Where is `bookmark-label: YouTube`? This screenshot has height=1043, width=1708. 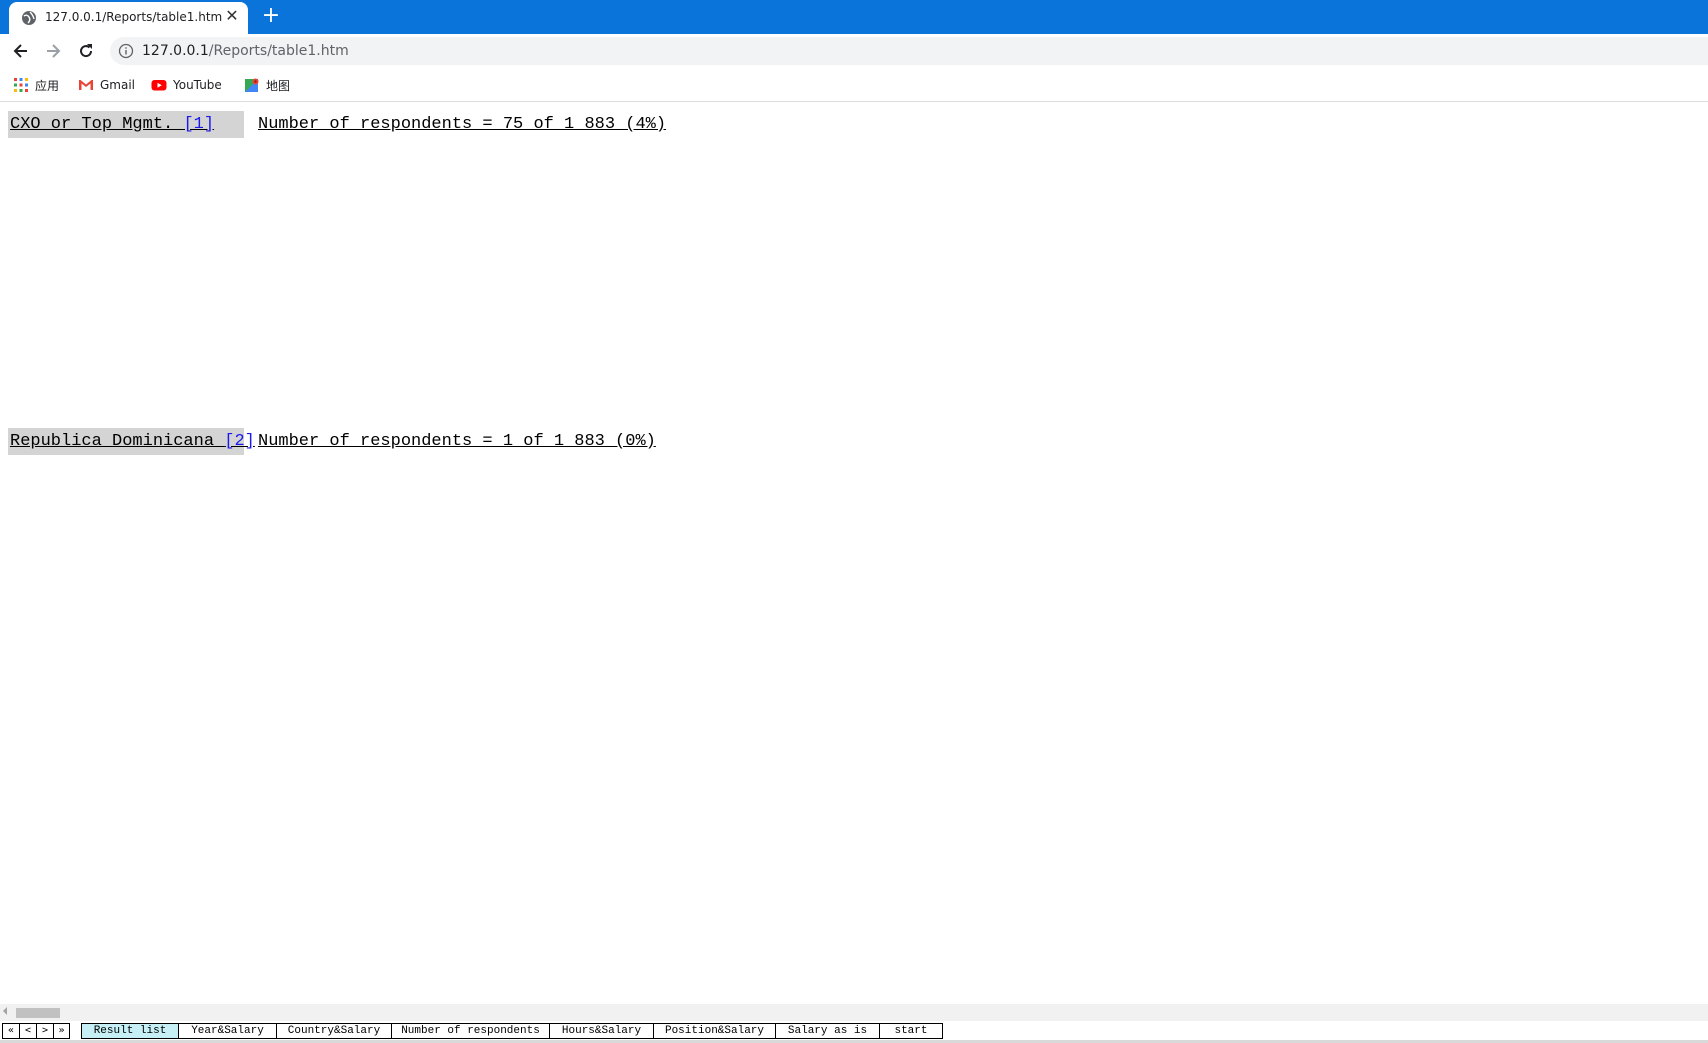
bookmark-label: YouTube is located at coordinates (197, 85).